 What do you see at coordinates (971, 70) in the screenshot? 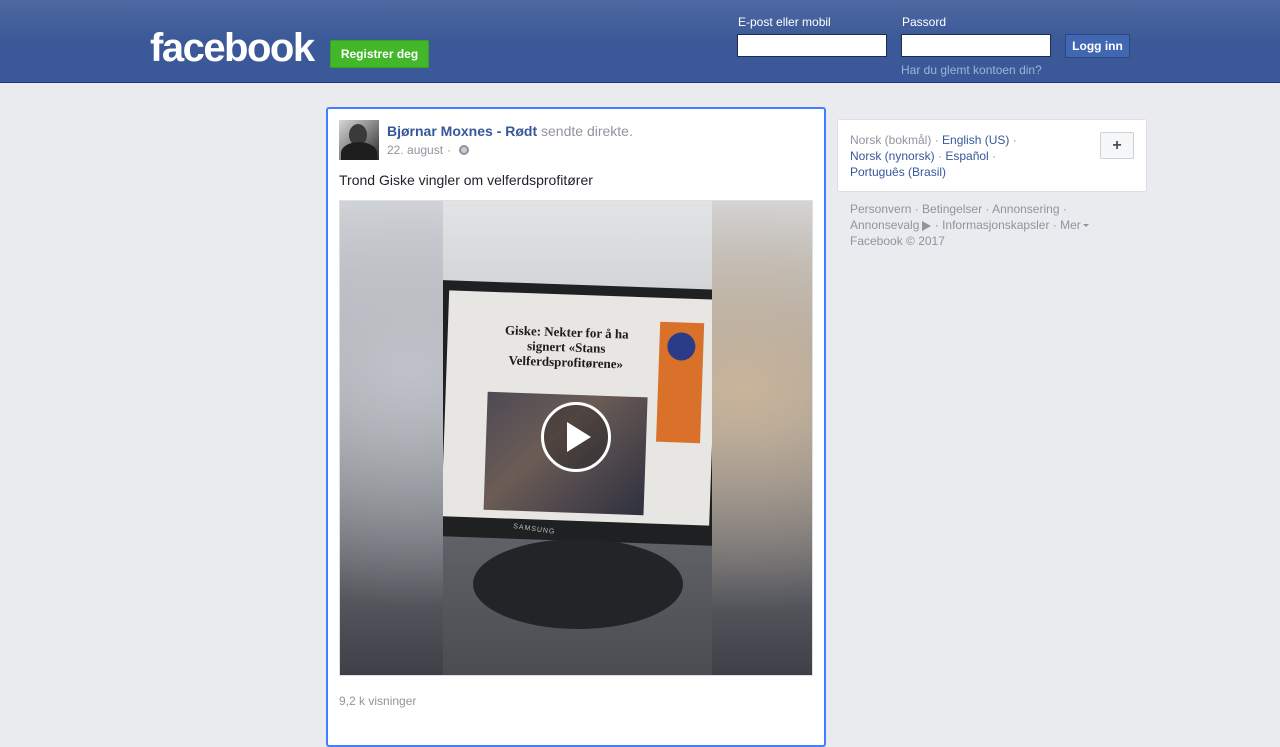
I see `forgot-account-link: Har du glemt kontoen din?` at bounding box center [971, 70].